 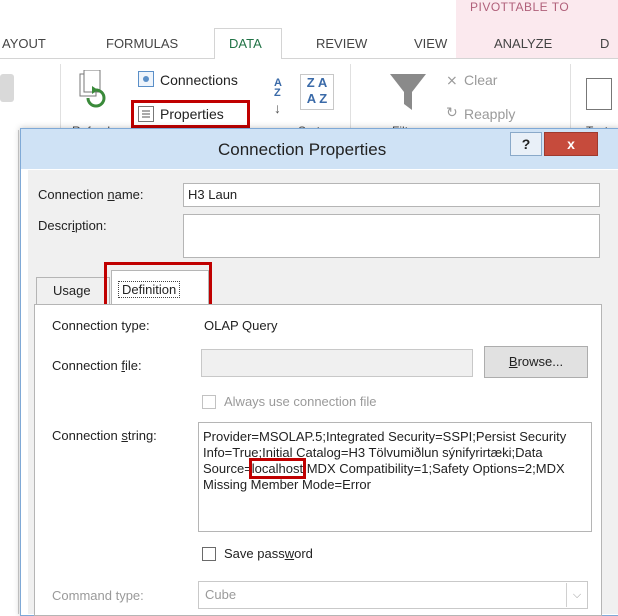 What do you see at coordinates (221, 594) in the screenshot?
I see `command-type-value: Cube` at bounding box center [221, 594].